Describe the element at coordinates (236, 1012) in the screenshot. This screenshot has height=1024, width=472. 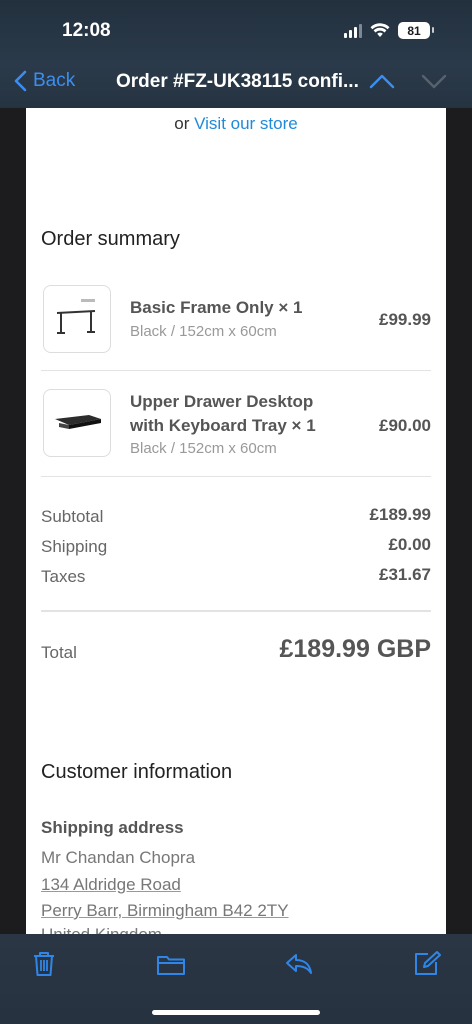
I see `home-indicator` at that location.